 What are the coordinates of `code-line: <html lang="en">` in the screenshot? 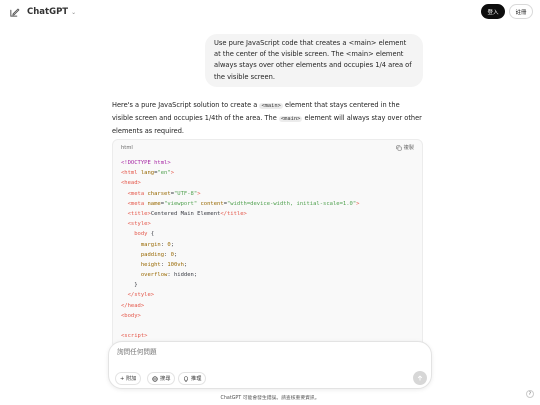 It's located at (267, 173).